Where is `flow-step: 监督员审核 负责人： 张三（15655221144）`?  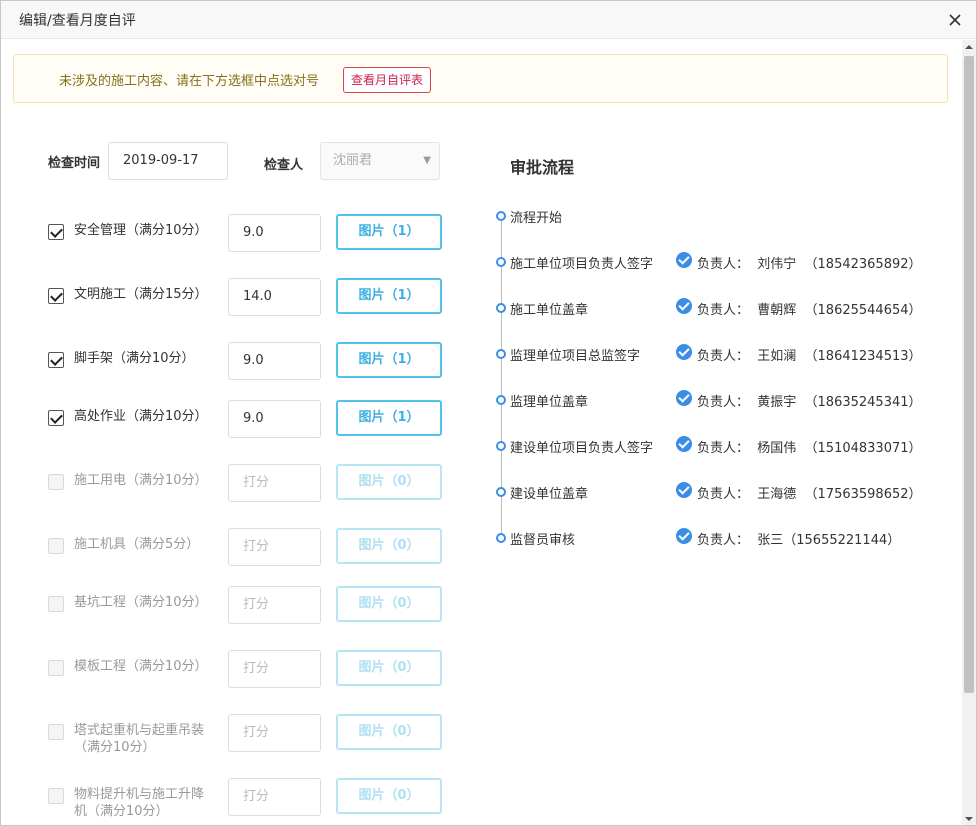
flow-step: 监督员审核 负责人： 张三（15655221144） is located at coordinates (716, 538).